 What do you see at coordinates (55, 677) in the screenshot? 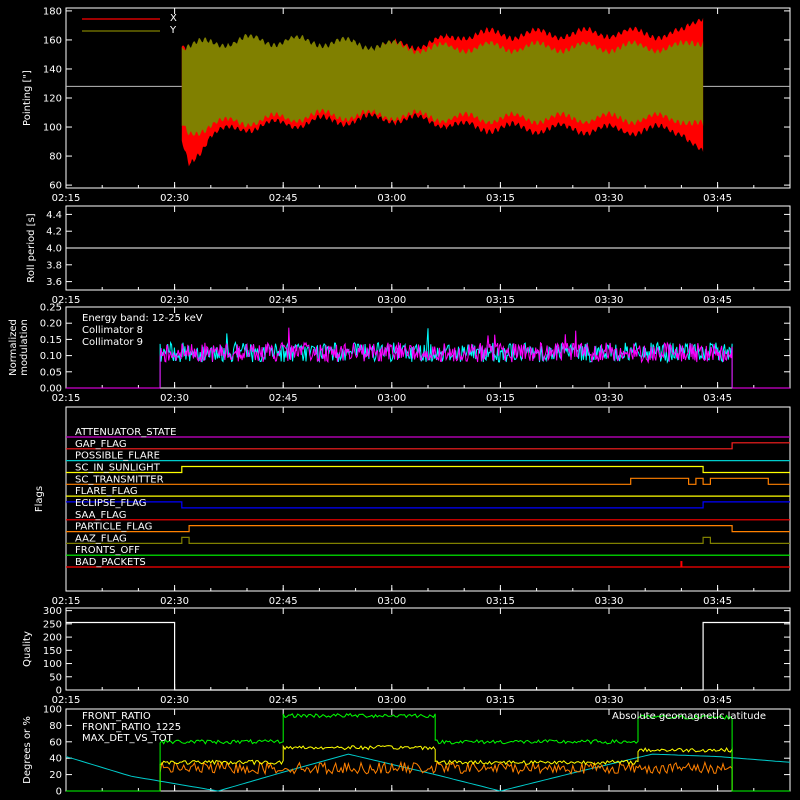
I see `y-tick-label: 50` at bounding box center [55, 677].